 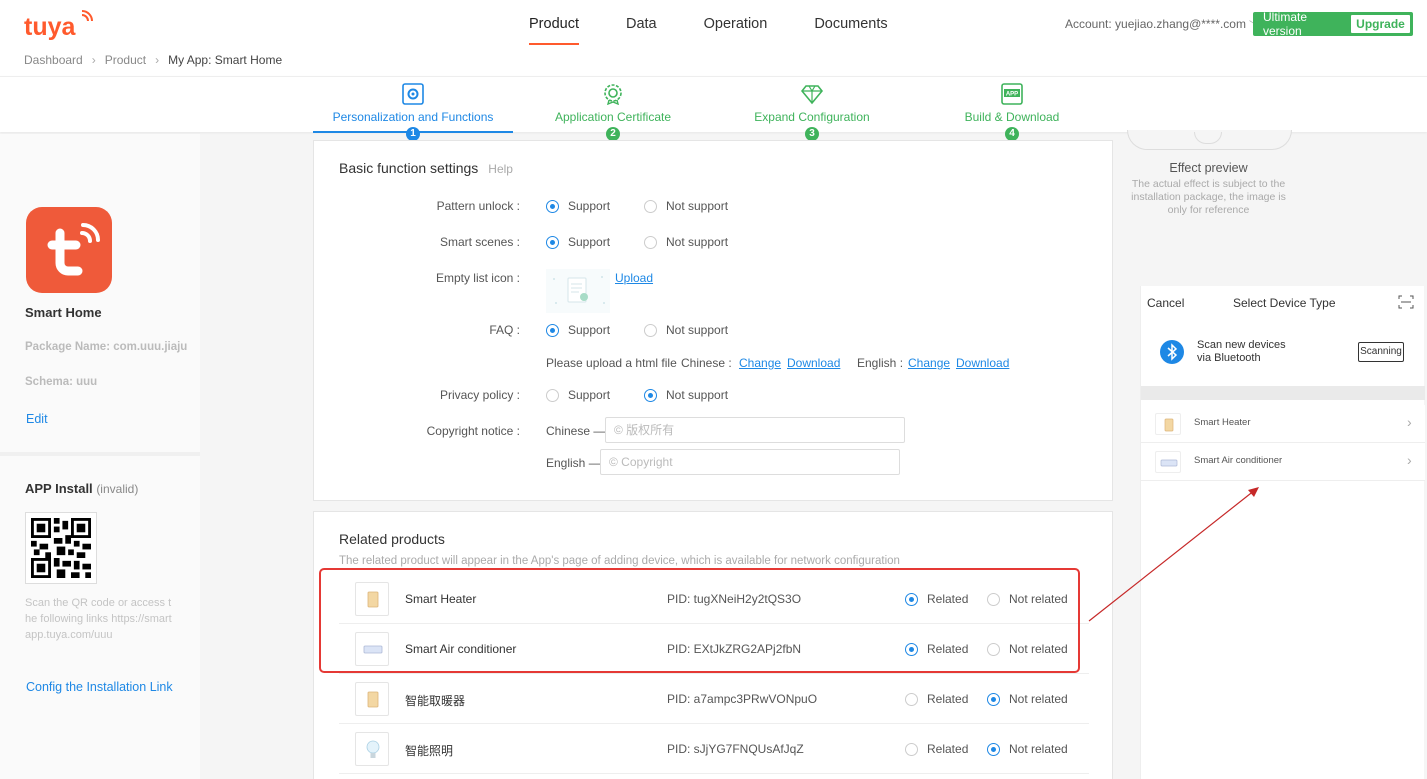 I want to click on bluetooth-line1: Scan new devices, so click(x=1241, y=345).